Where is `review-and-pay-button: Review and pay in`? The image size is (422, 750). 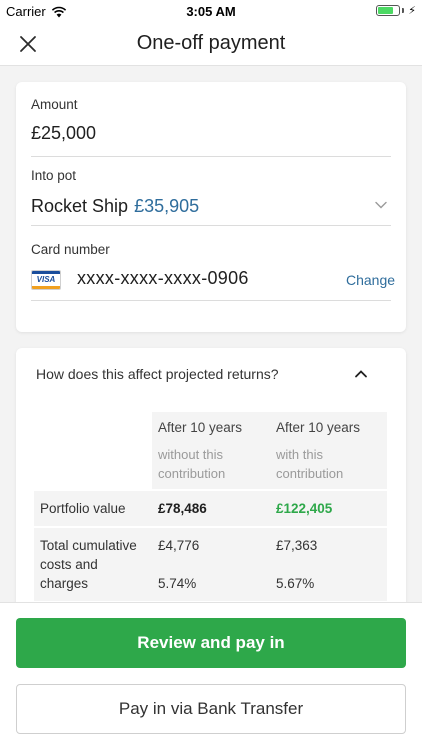 review-and-pay-button: Review and pay in is located at coordinates (211, 643).